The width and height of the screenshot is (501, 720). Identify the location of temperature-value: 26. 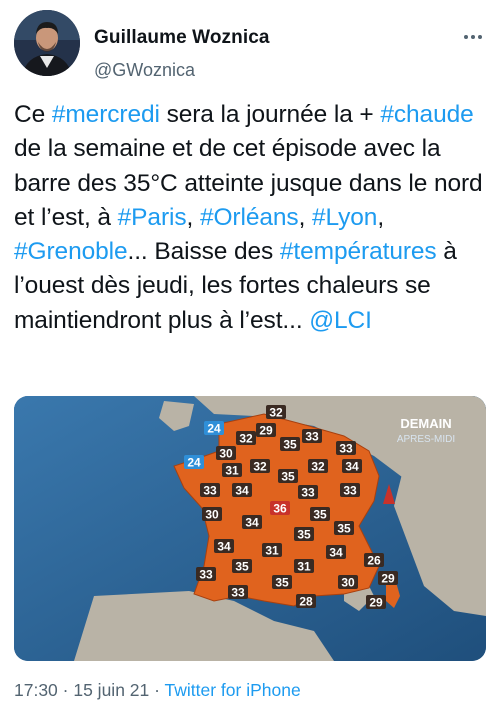
(374, 561).